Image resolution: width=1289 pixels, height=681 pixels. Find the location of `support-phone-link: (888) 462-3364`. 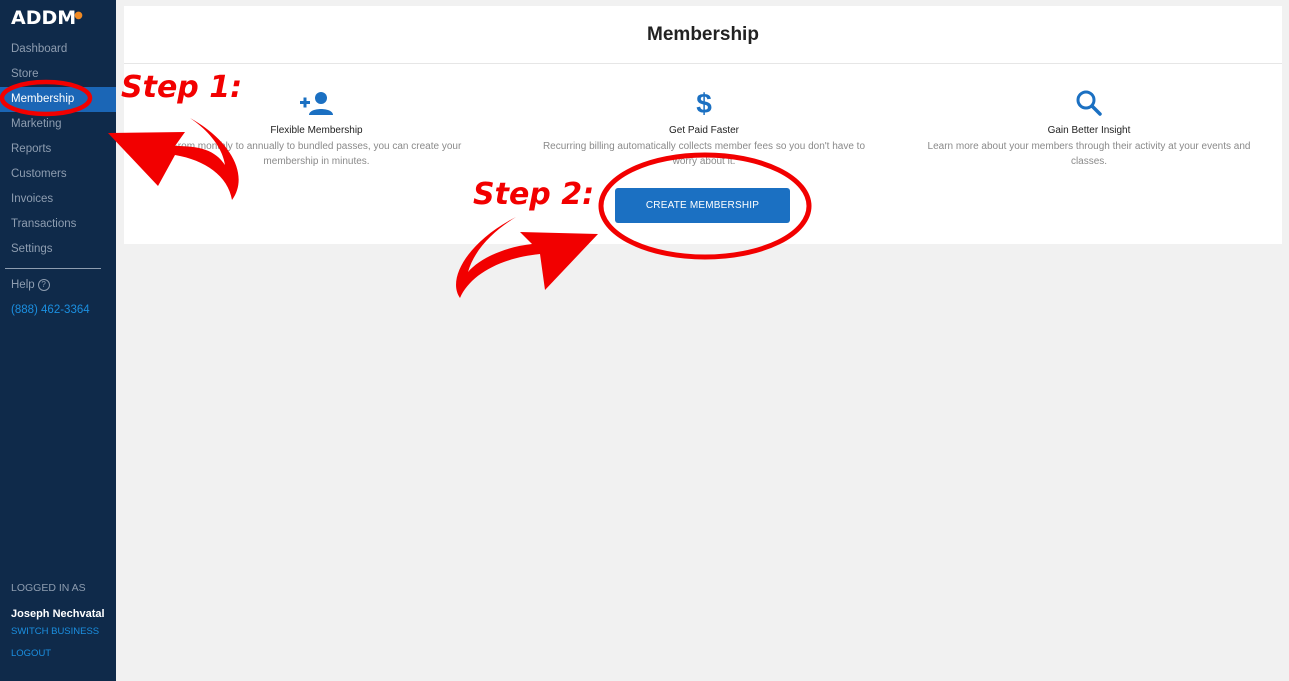

support-phone-link: (888) 462-3364 is located at coordinates (50, 310).